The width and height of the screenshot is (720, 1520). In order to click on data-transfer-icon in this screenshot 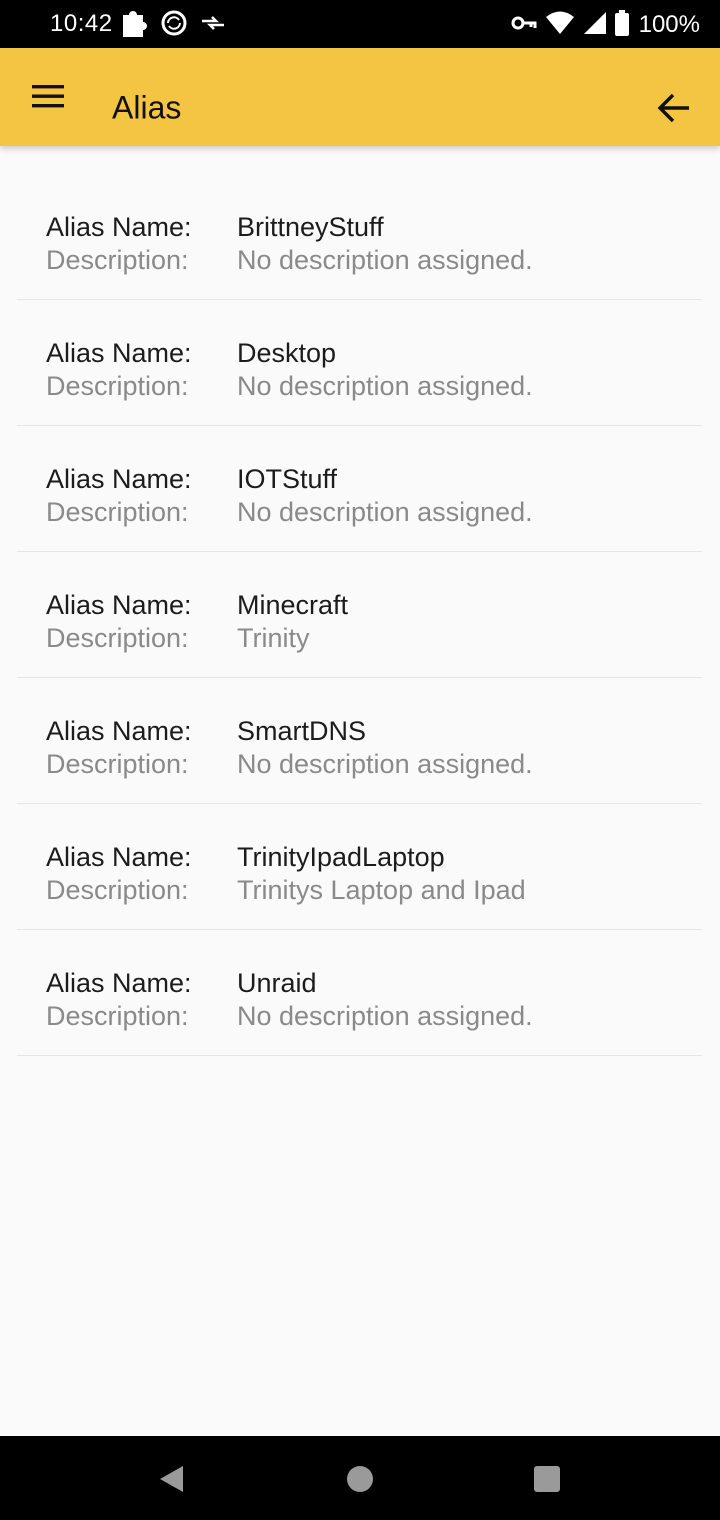, I will do `click(213, 25)`.